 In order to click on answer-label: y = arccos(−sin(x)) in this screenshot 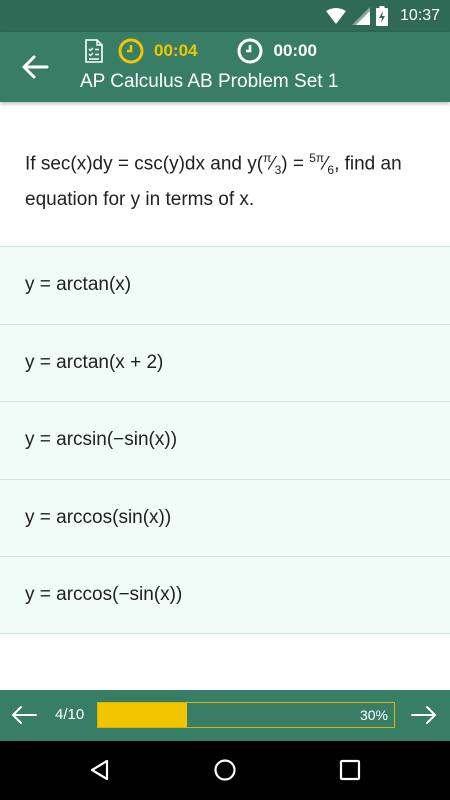, I will do `click(104, 595)`.